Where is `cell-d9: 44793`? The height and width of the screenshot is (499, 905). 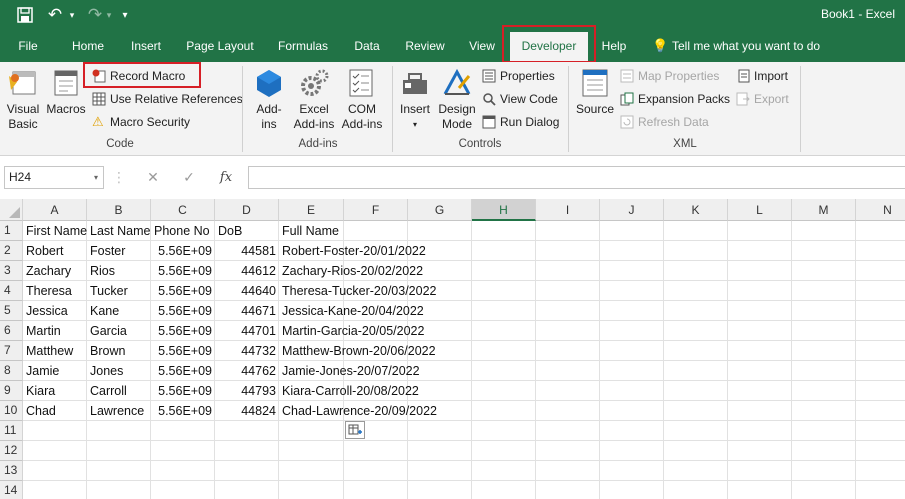
cell-d9: 44793 is located at coordinates (247, 390).